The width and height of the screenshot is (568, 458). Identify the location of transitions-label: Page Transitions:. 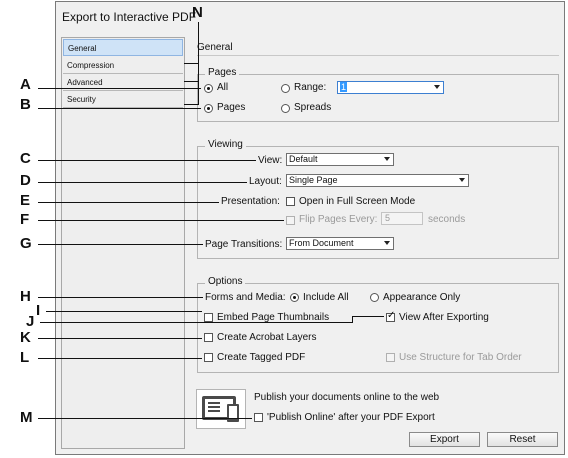
(244, 244).